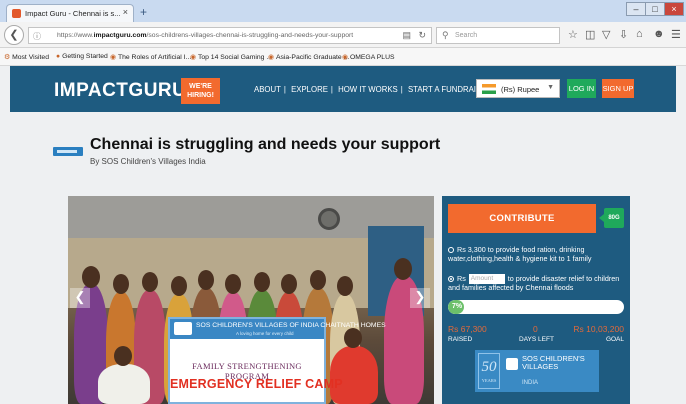 The image size is (686, 404). What do you see at coordinates (120, 35) in the screenshot?
I see `url-domain: impactguru.com` at bounding box center [120, 35].